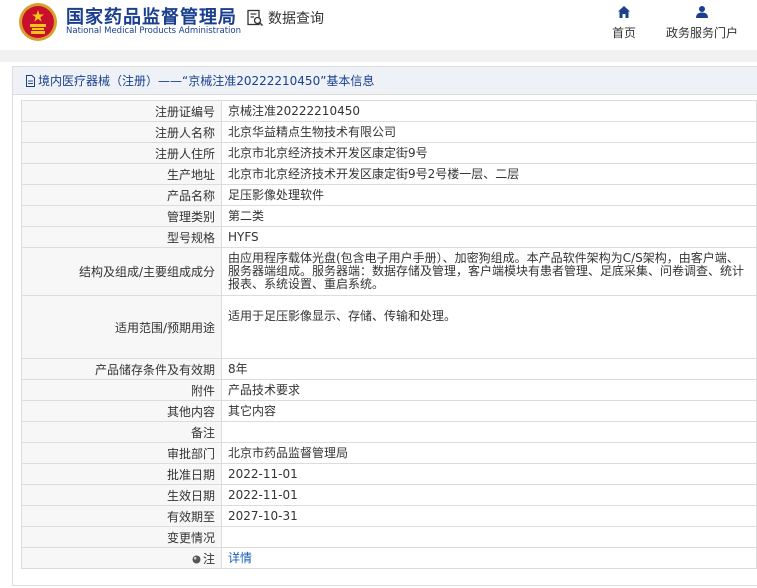 The width and height of the screenshot is (757, 588). What do you see at coordinates (38, 22) in the screenshot?
I see `national-emblem-icon` at bounding box center [38, 22].